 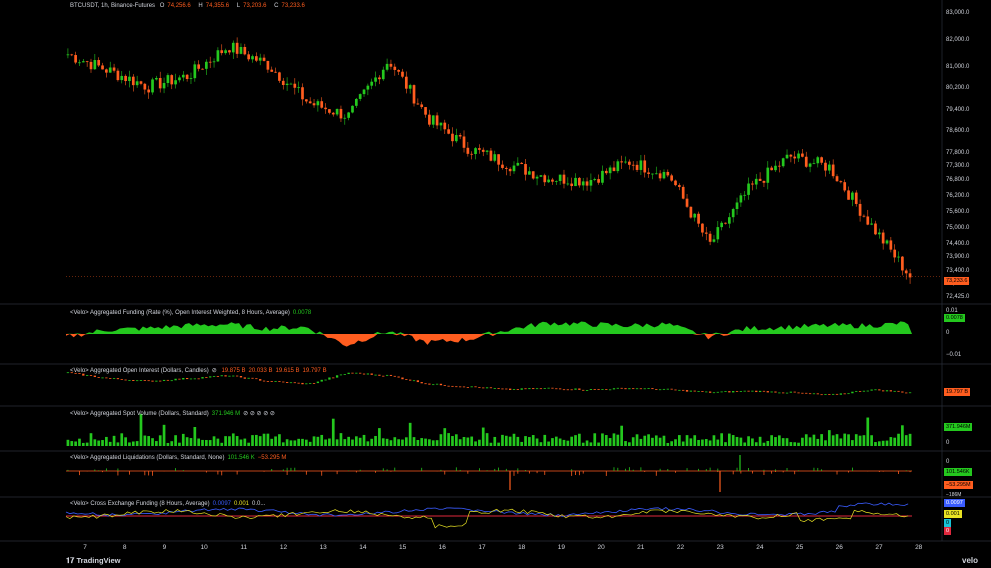 I want to click on price-axis-tick: 75,600.0, so click(x=958, y=211).